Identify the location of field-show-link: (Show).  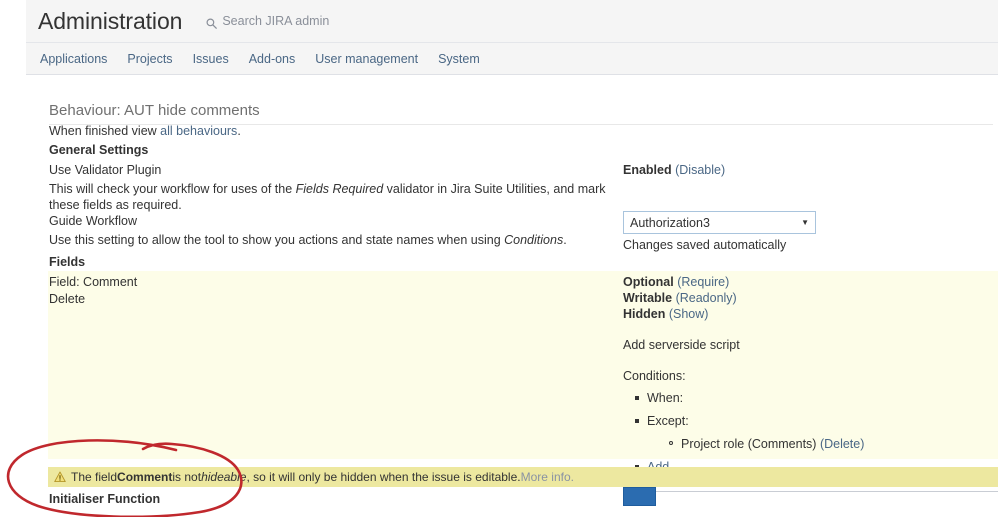
(689, 314).